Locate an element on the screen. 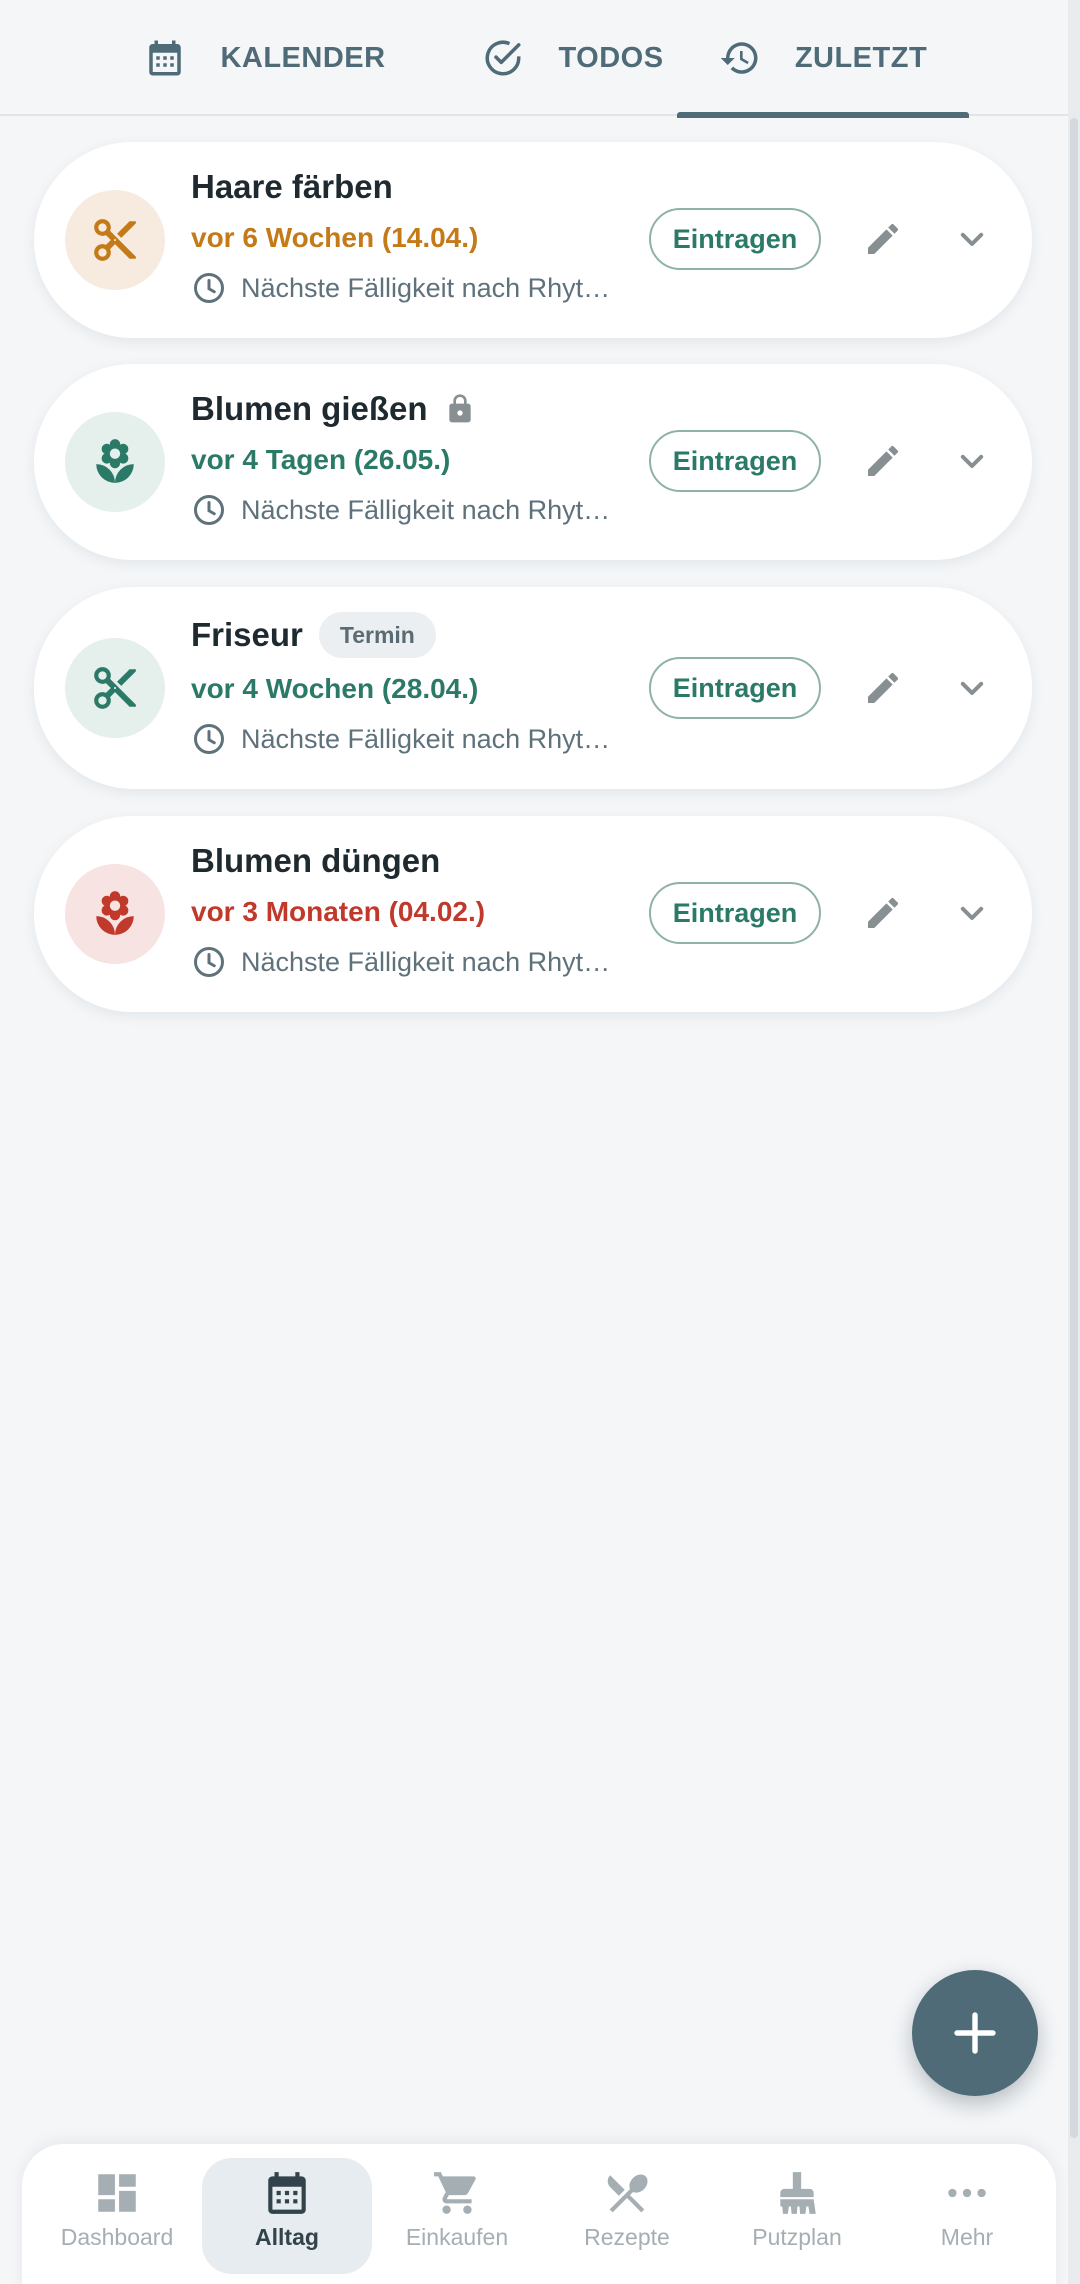  entry-title-row: Blumen düngen is located at coordinates (315, 861).